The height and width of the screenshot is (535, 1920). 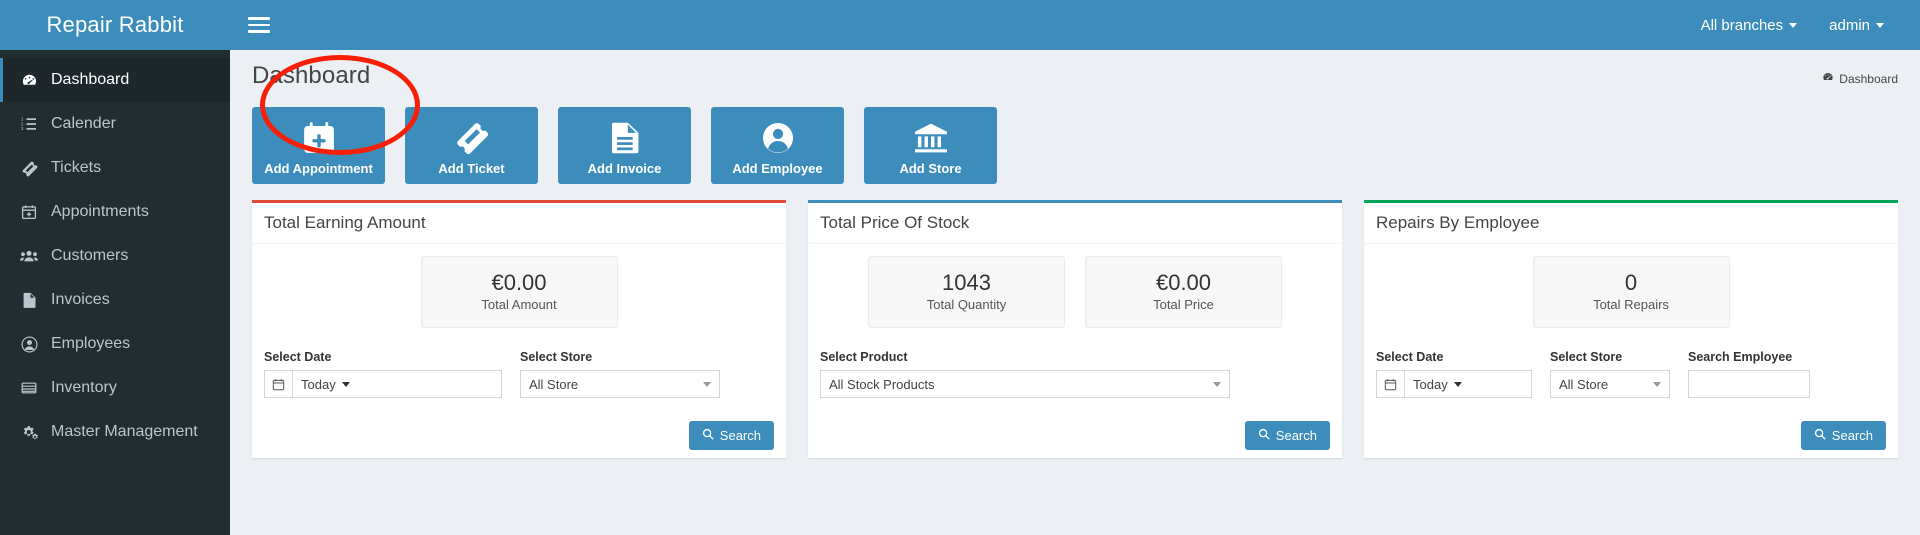 What do you see at coordinates (519, 428) in the screenshot?
I see `panel-footer: Search` at bounding box center [519, 428].